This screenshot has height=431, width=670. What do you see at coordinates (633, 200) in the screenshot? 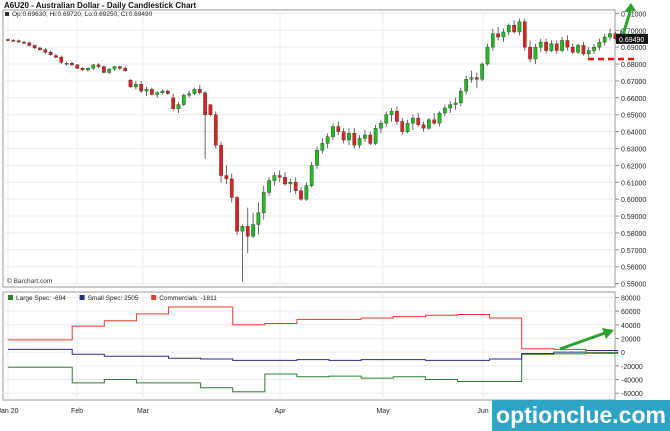
I see `price-tick-label: 0.60000` at bounding box center [633, 200].